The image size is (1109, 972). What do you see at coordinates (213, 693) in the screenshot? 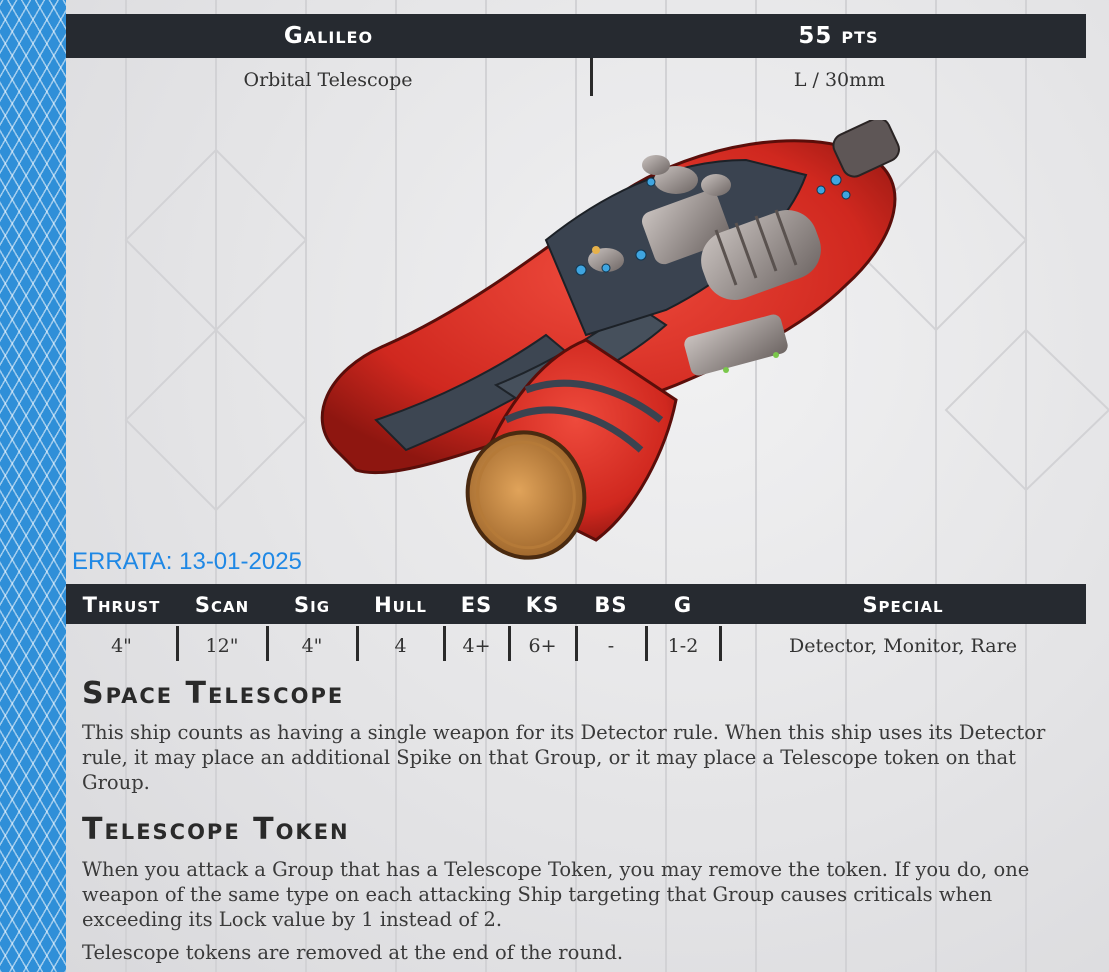
I see `rule-title-space-telescope: Space Telescope` at bounding box center [213, 693].